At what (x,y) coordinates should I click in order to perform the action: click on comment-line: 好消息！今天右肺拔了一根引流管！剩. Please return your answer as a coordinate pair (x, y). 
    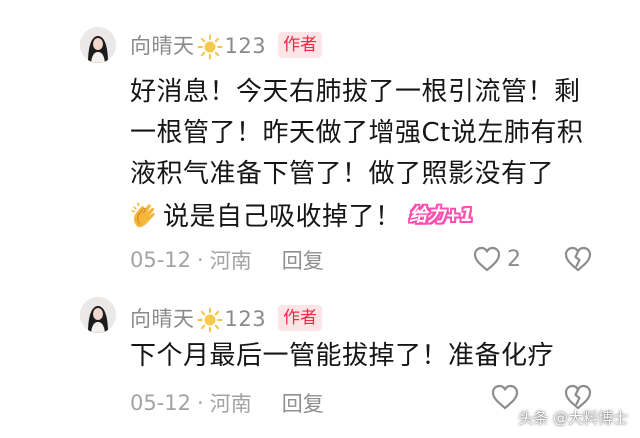
    Looking at the image, I should click on (355, 92).